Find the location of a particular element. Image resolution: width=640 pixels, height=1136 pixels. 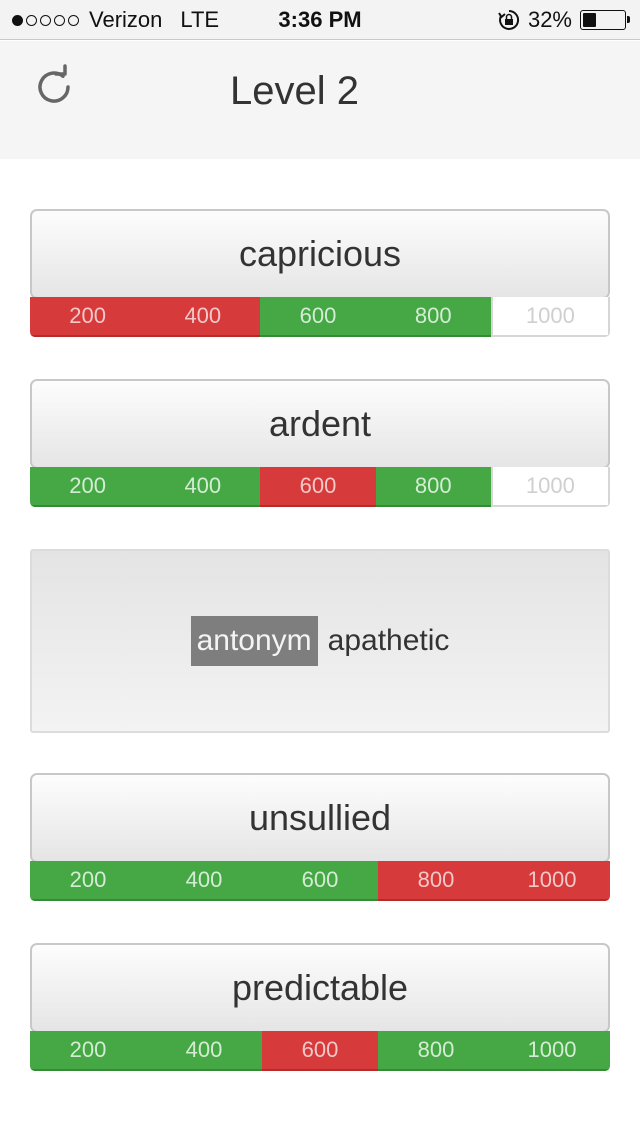

nav-bar: Level 2 is located at coordinates (320, 100).